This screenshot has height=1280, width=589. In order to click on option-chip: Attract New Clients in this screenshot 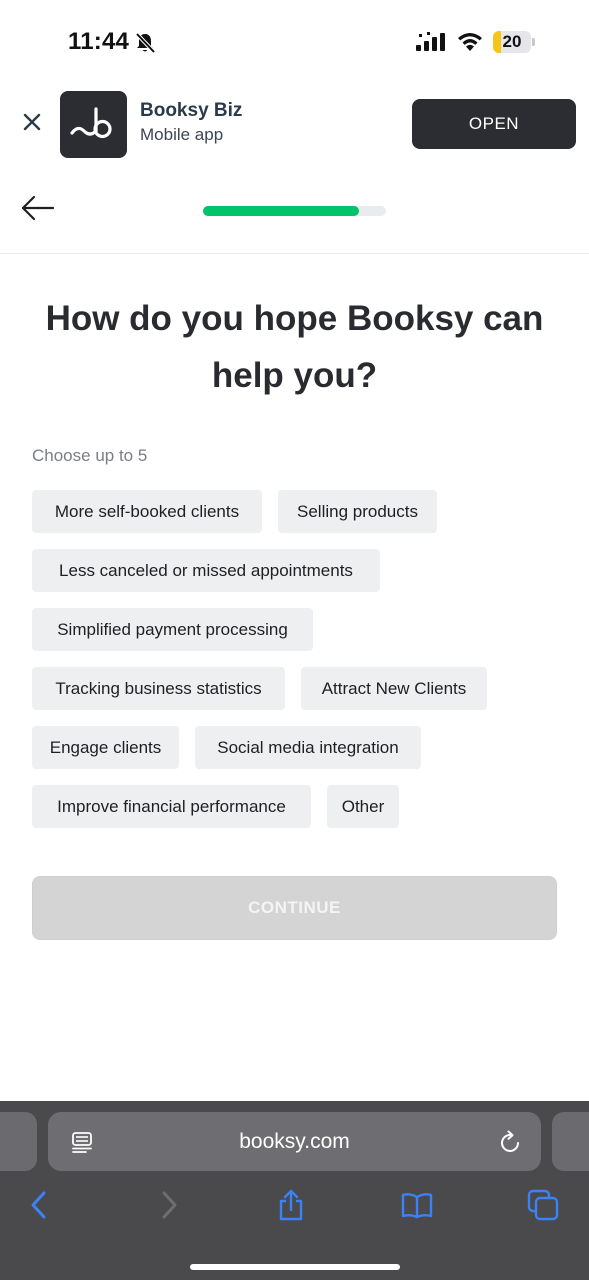, I will do `click(394, 688)`.